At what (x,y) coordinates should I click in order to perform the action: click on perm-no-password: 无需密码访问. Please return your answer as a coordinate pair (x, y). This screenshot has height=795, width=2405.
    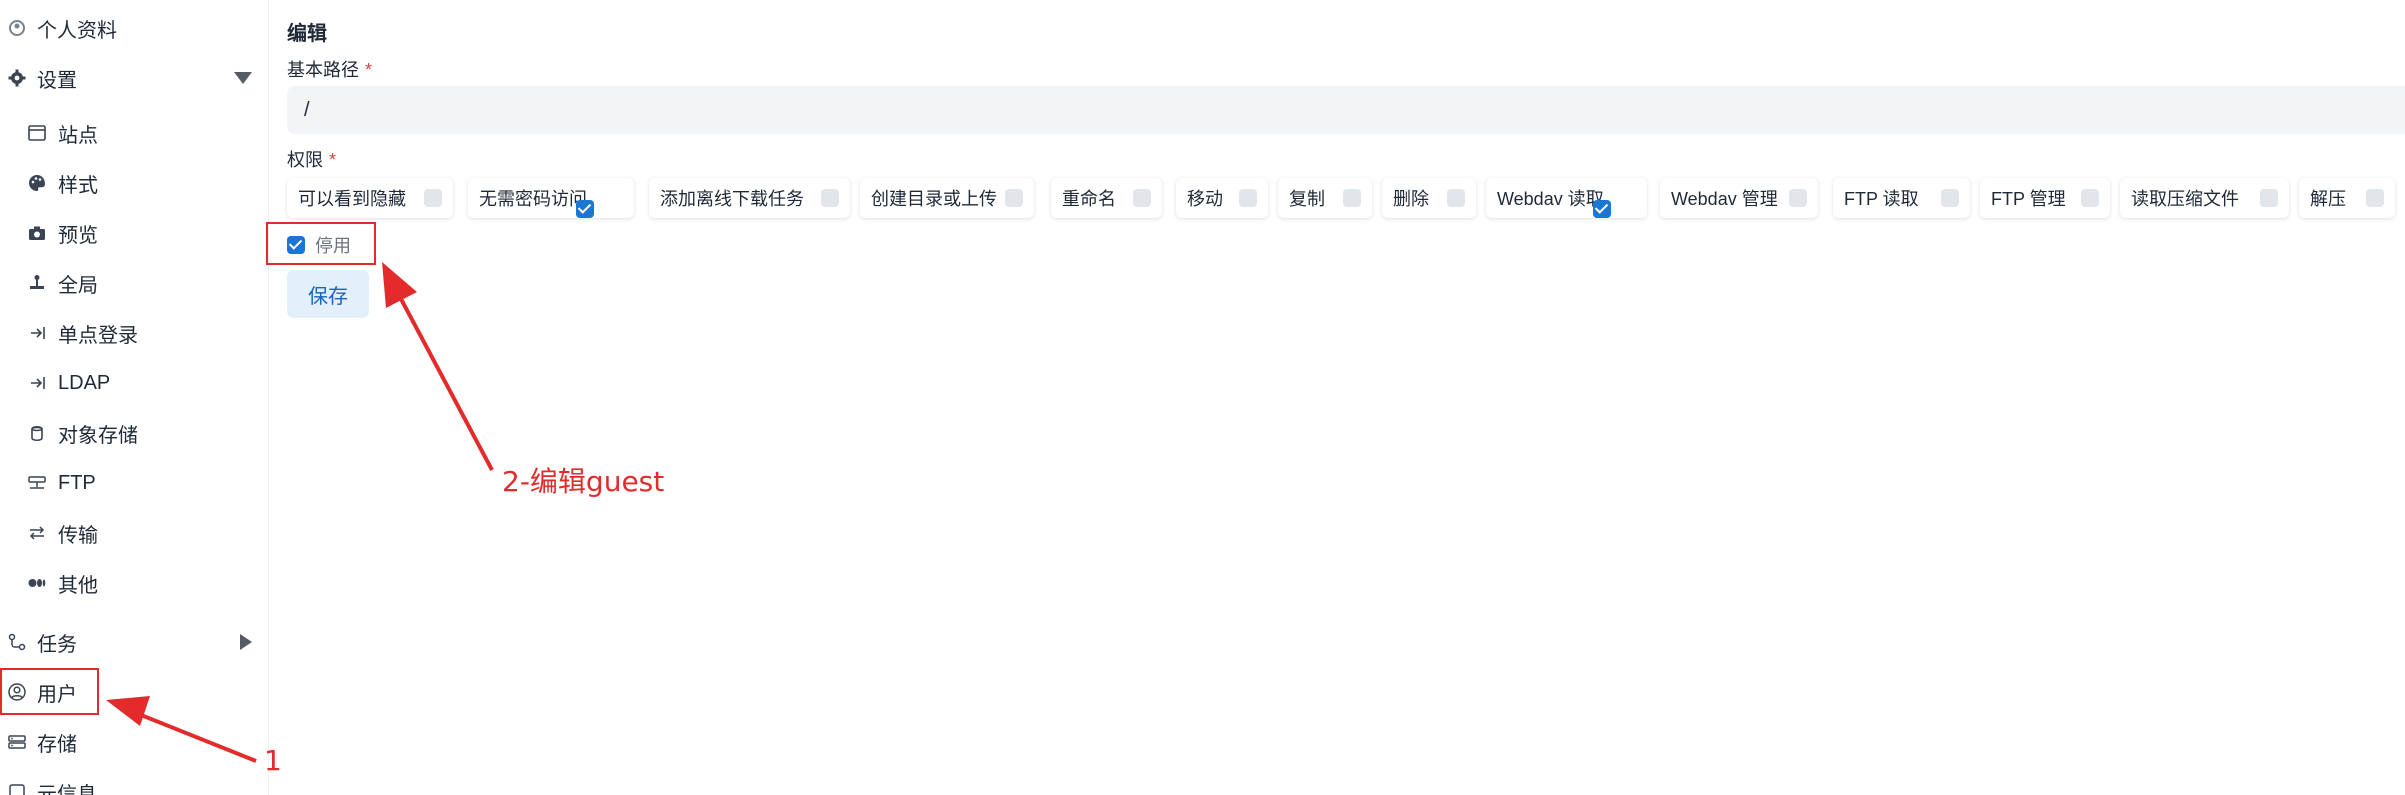
    Looking at the image, I should click on (551, 198).